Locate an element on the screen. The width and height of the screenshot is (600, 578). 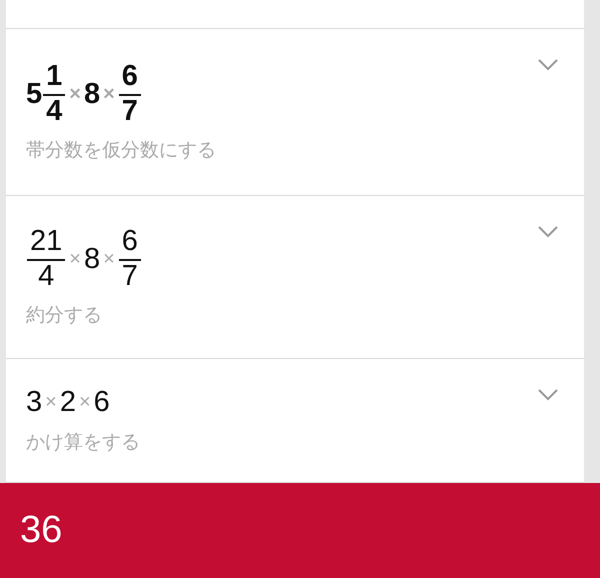
fraction: 21 4 is located at coordinates (46, 259).